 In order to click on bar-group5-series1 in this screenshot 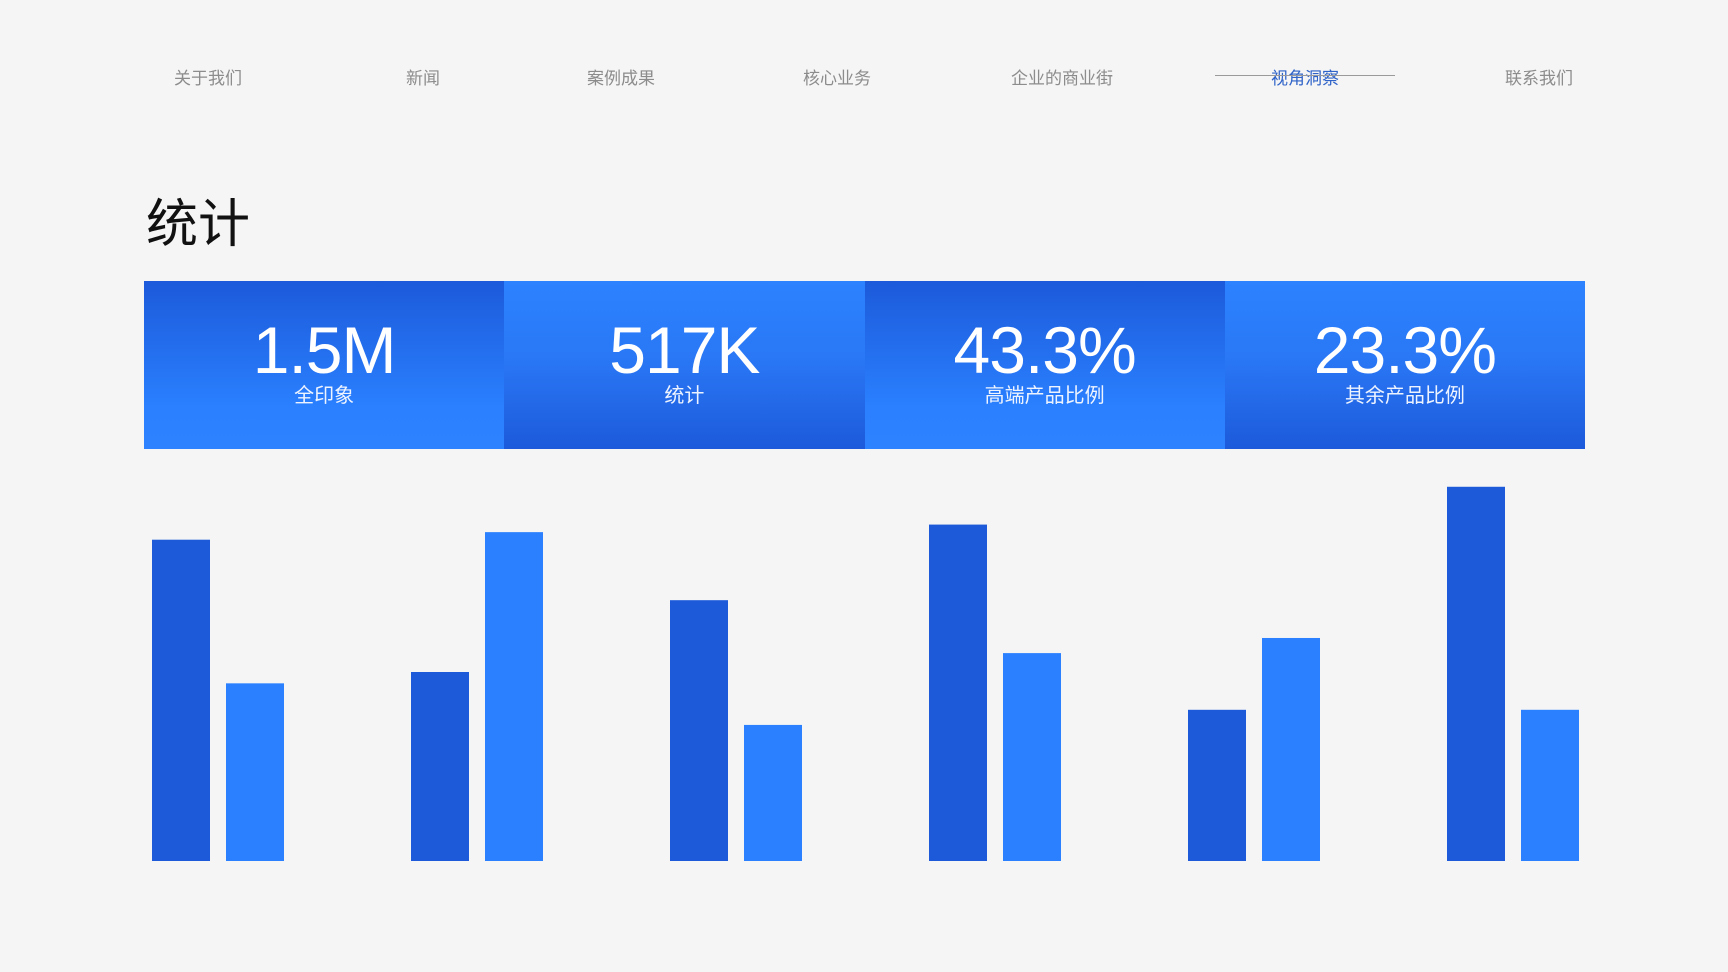, I will do `click(1217, 785)`.